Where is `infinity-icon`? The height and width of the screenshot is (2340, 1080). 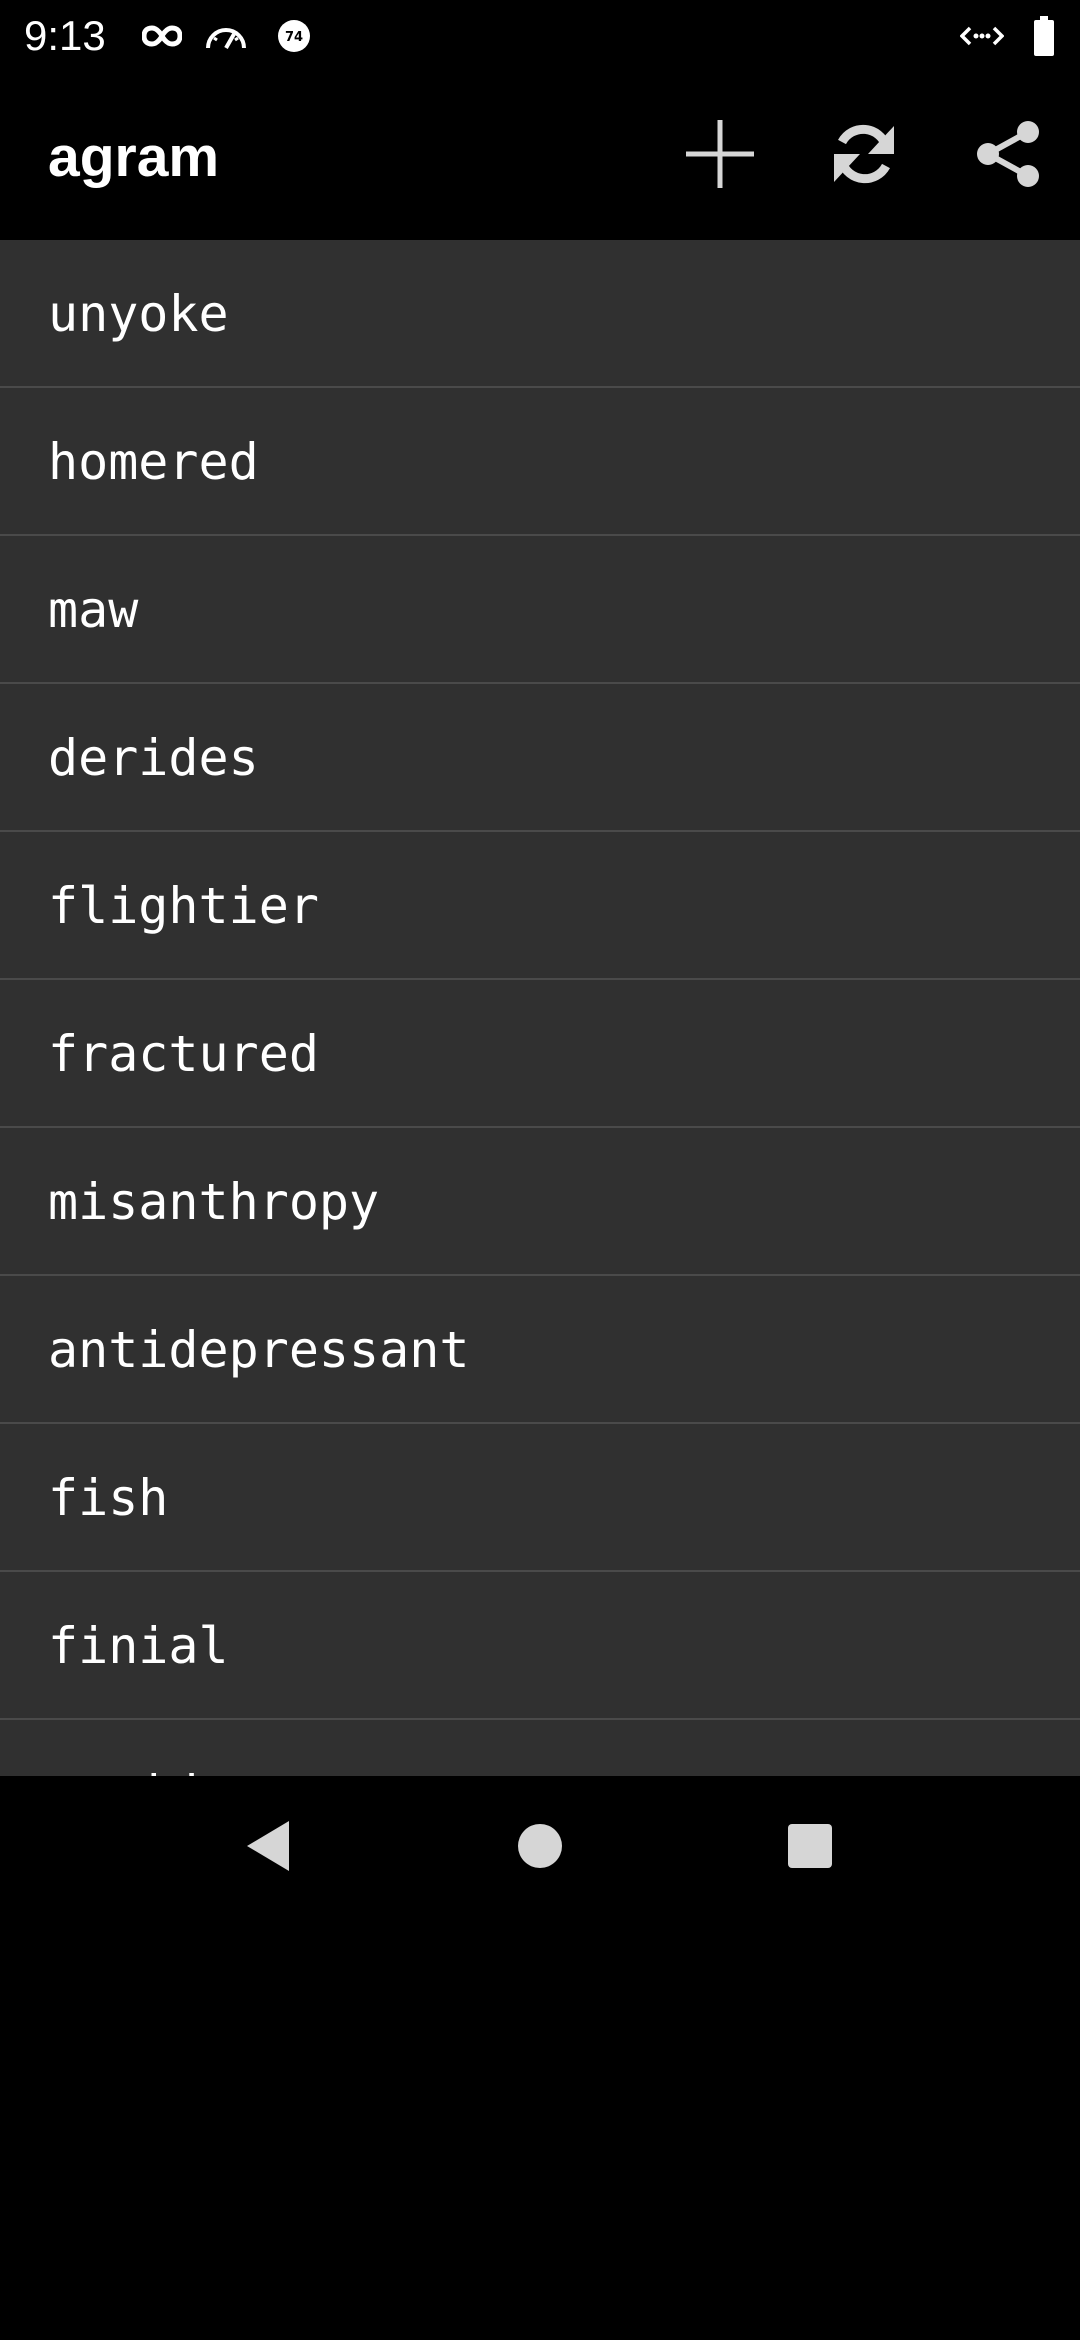
infinity-icon is located at coordinates (162, 36).